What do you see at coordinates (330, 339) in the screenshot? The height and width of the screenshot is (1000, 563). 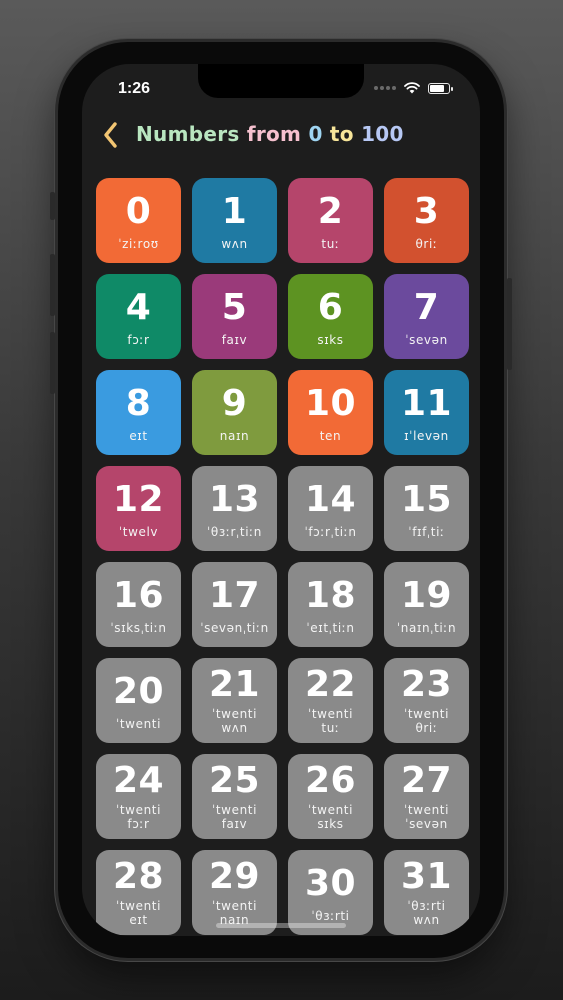 I see `tile-pronunciation: sɪks` at bounding box center [330, 339].